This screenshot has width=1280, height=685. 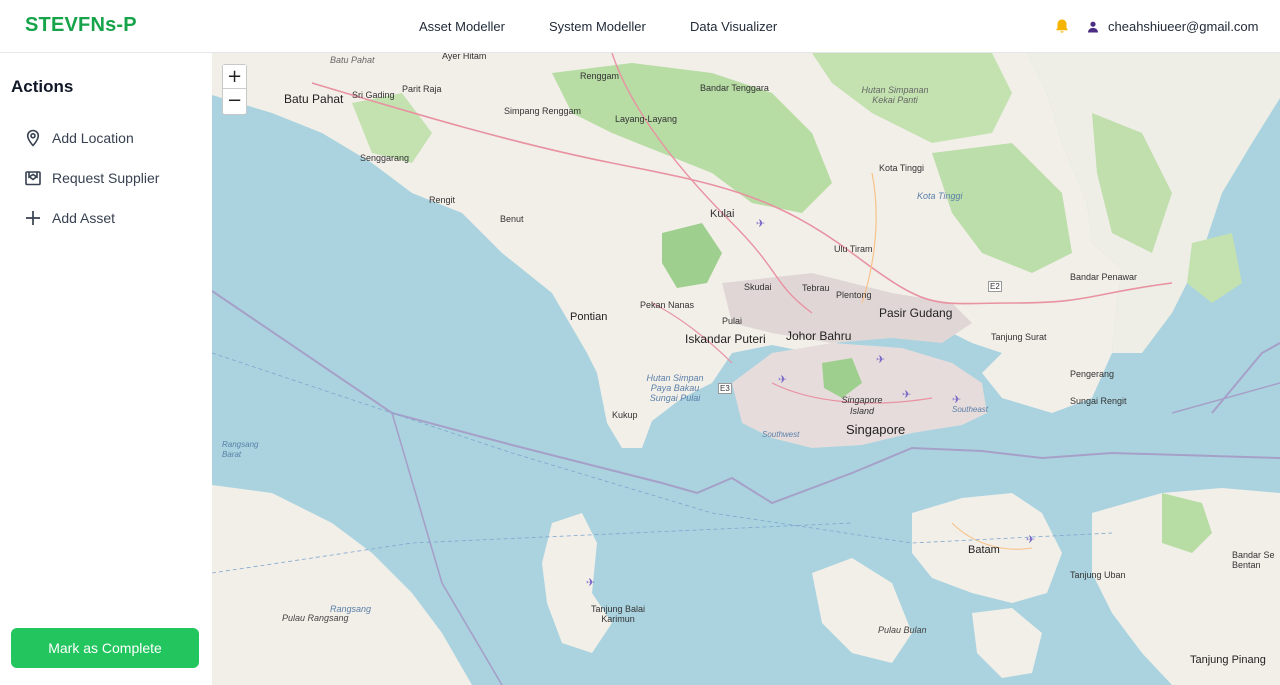 What do you see at coordinates (106, 178) in the screenshot?
I see `request-supplier-label: Request Supplier` at bounding box center [106, 178].